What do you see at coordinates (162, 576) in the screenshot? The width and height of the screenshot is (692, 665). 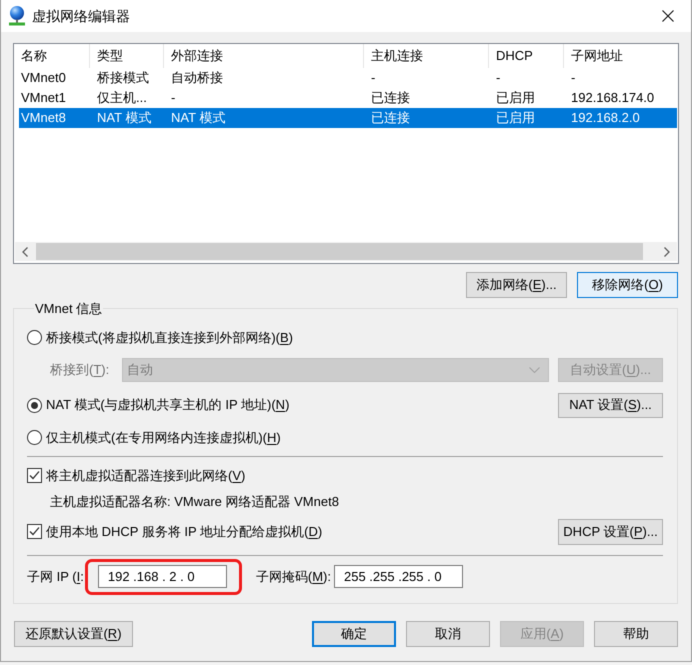 I see `ip-address-field: 192 .168 . 2 . 0` at bounding box center [162, 576].